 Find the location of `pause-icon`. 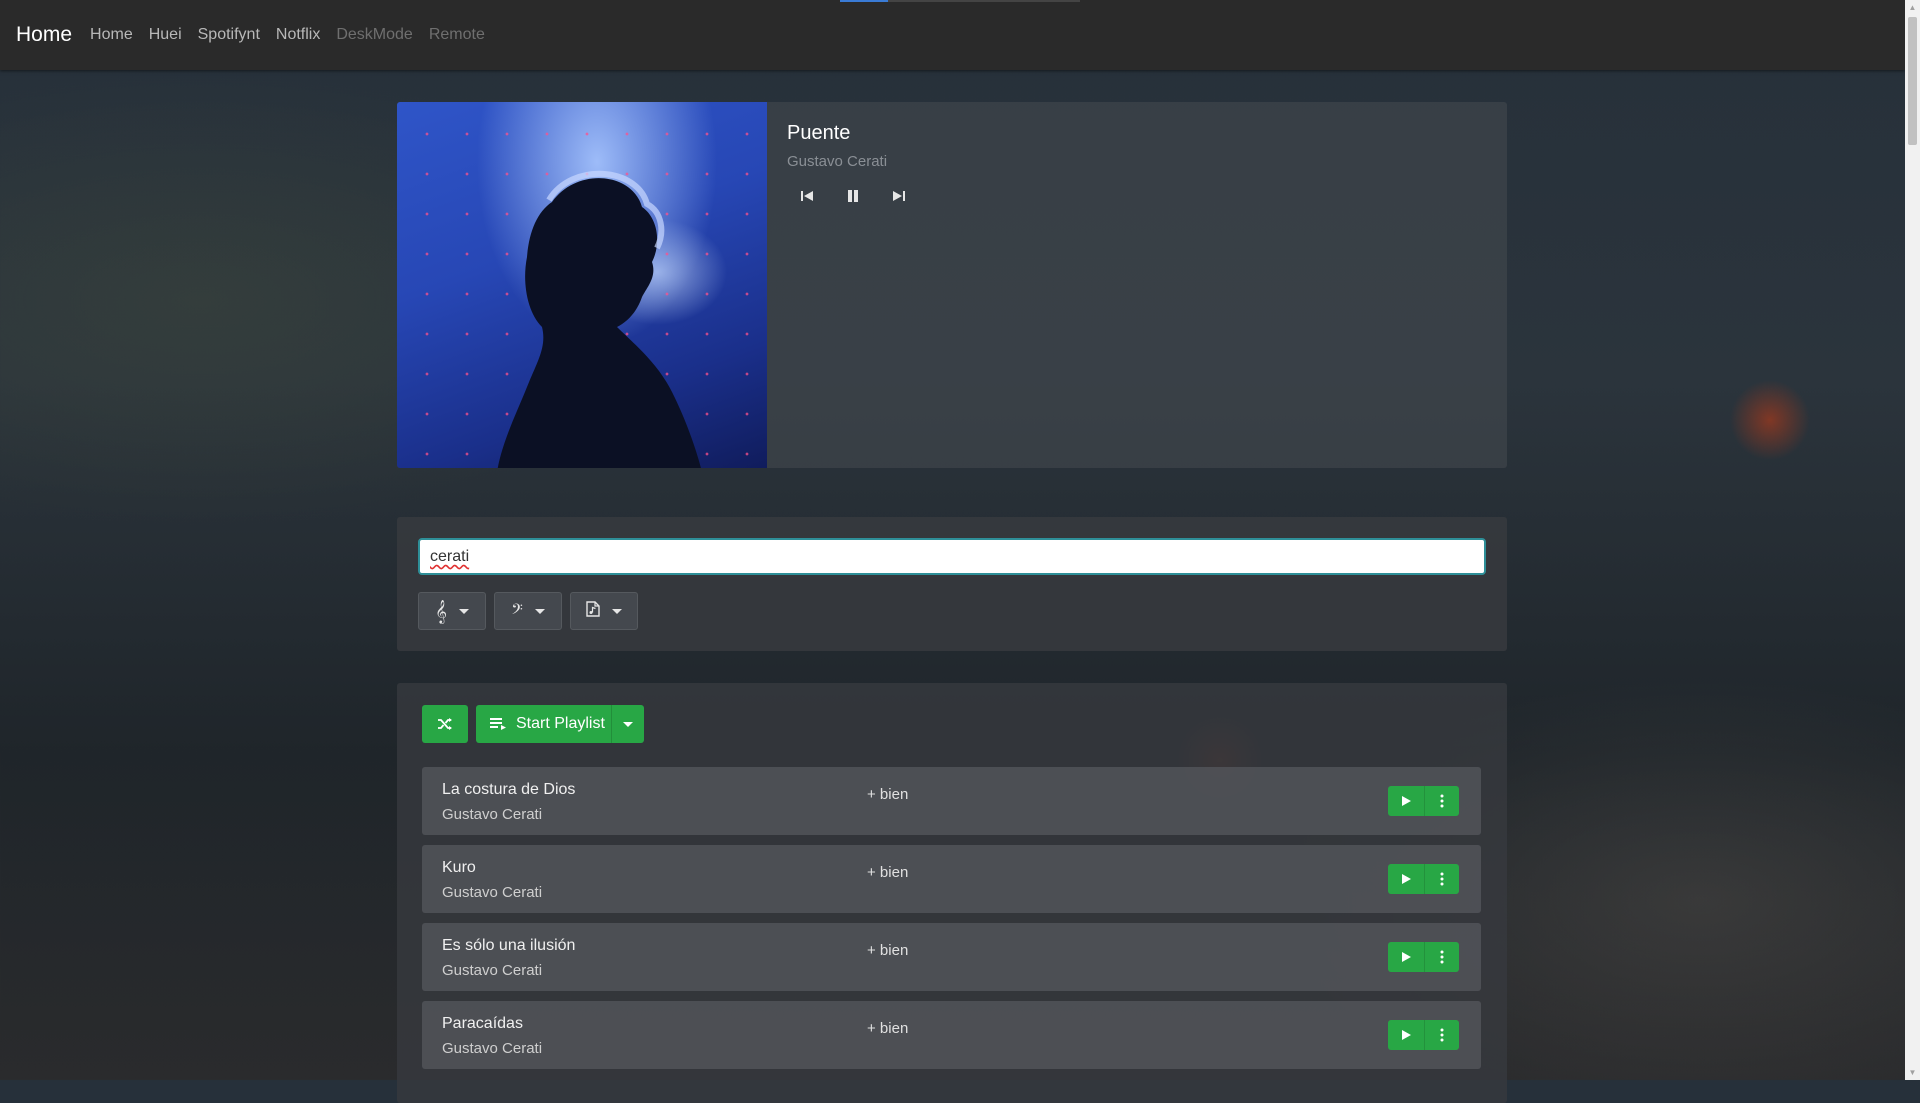

pause-icon is located at coordinates (853, 196).